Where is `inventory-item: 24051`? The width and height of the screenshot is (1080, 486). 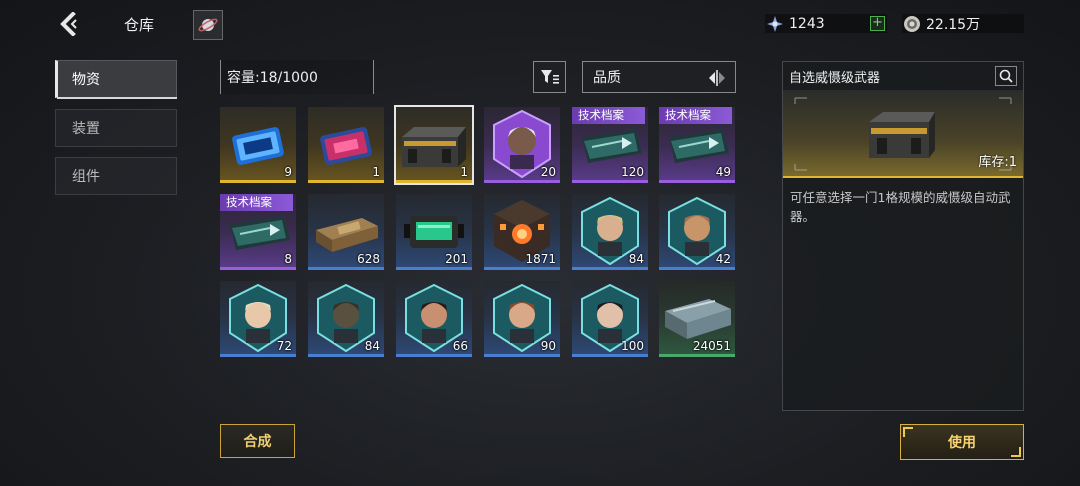 inventory-item: 24051 is located at coordinates (697, 319).